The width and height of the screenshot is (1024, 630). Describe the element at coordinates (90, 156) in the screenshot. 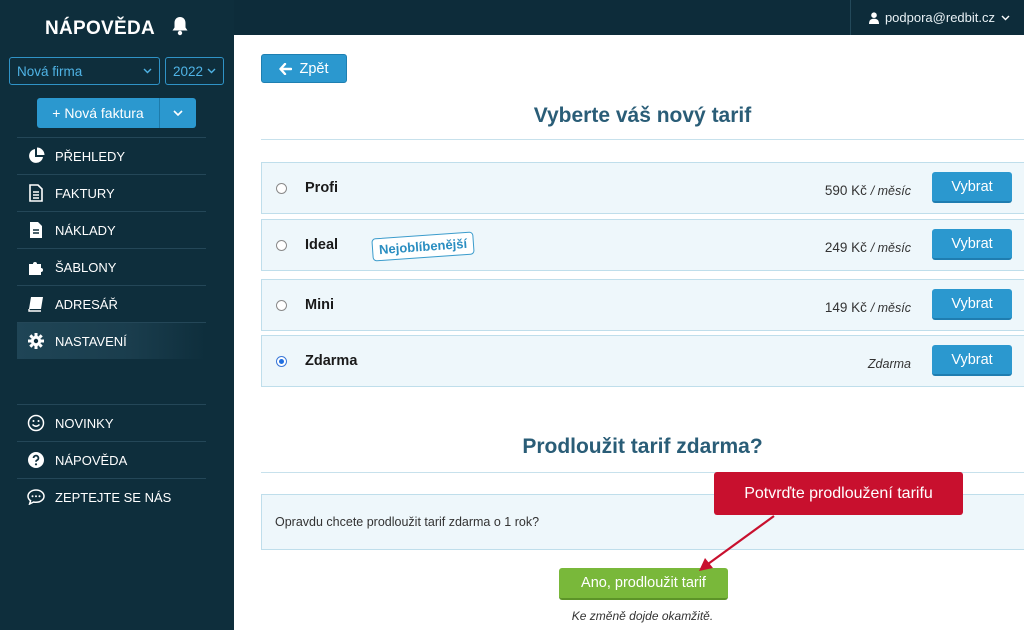

I see `sidebar-item-label: PŘEHLEDY` at that location.